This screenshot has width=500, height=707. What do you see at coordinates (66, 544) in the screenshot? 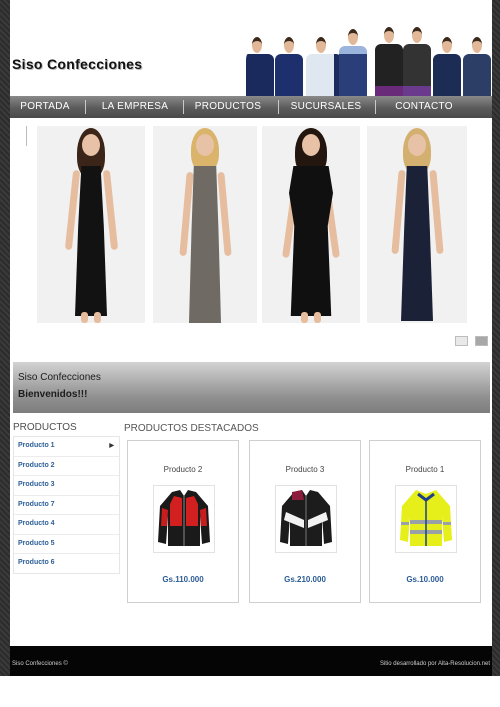
I see `sidebar-item-producto-5: Producto 5` at bounding box center [66, 544].